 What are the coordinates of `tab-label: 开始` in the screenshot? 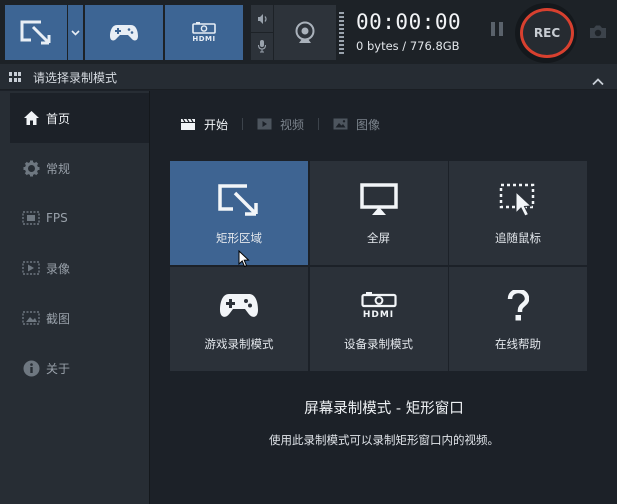 It's located at (216, 124).